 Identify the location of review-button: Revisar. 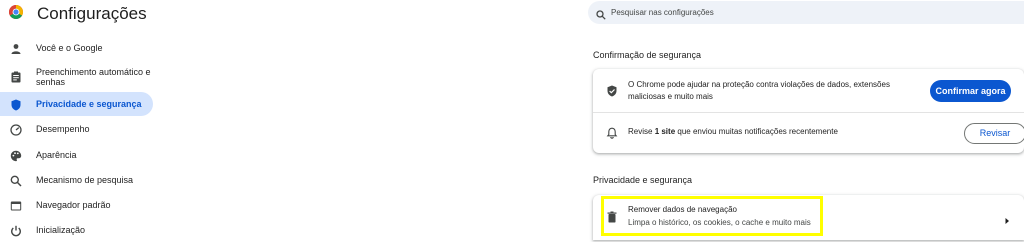
(994, 133).